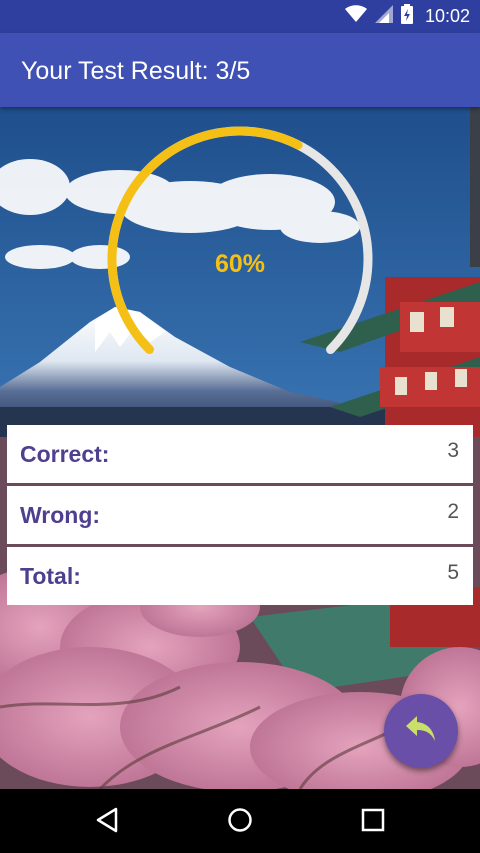 This screenshot has height=853, width=480. What do you see at coordinates (65, 454) in the screenshot?
I see `result-label: Correct:` at bounding box center [65, 454].